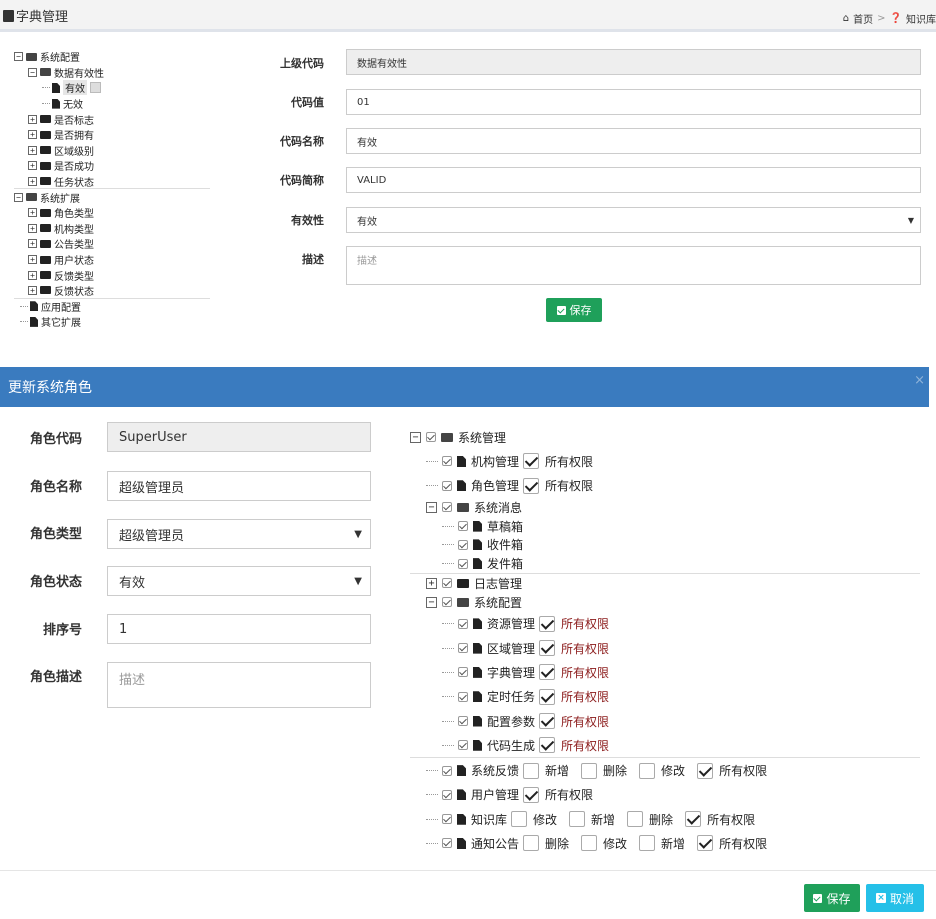 The image size is (936, 919). What do you see at coordinates (665, 507) in the screenshot?
I see `permission-node: − 系统消息` at bounding box center [665, 507].